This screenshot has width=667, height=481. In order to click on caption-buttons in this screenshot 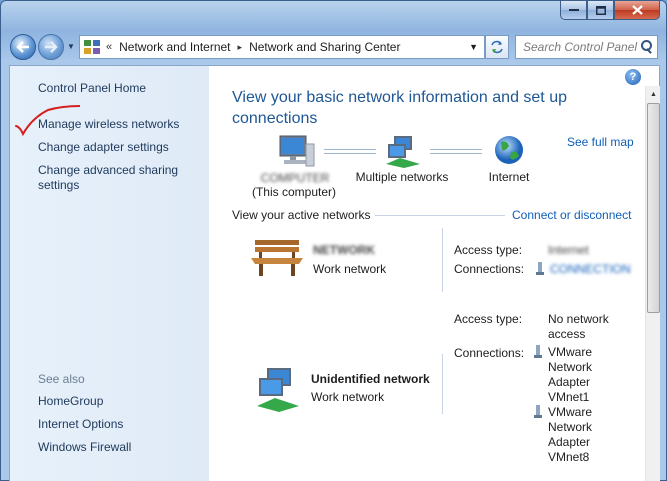, I will do `click(610, 11)`.